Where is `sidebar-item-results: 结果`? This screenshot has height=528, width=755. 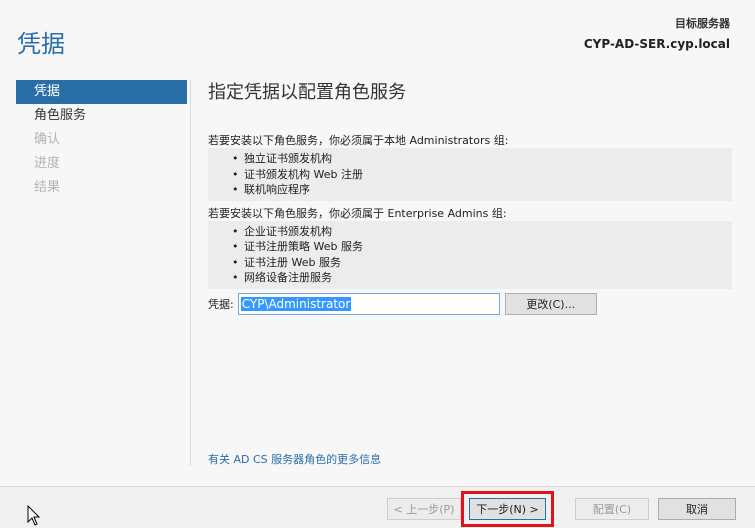 sidebar-item-results: 结果 is located at coordinates (47, 187).